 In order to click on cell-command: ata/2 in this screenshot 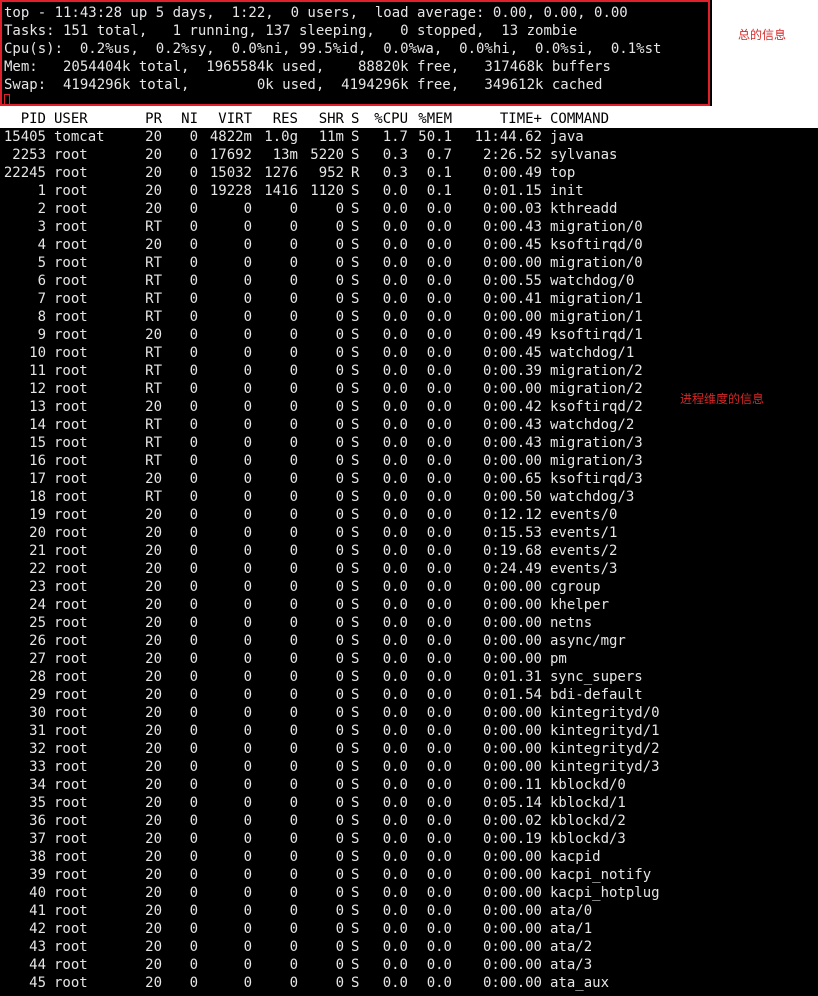, I will do `click(571, 947)`.